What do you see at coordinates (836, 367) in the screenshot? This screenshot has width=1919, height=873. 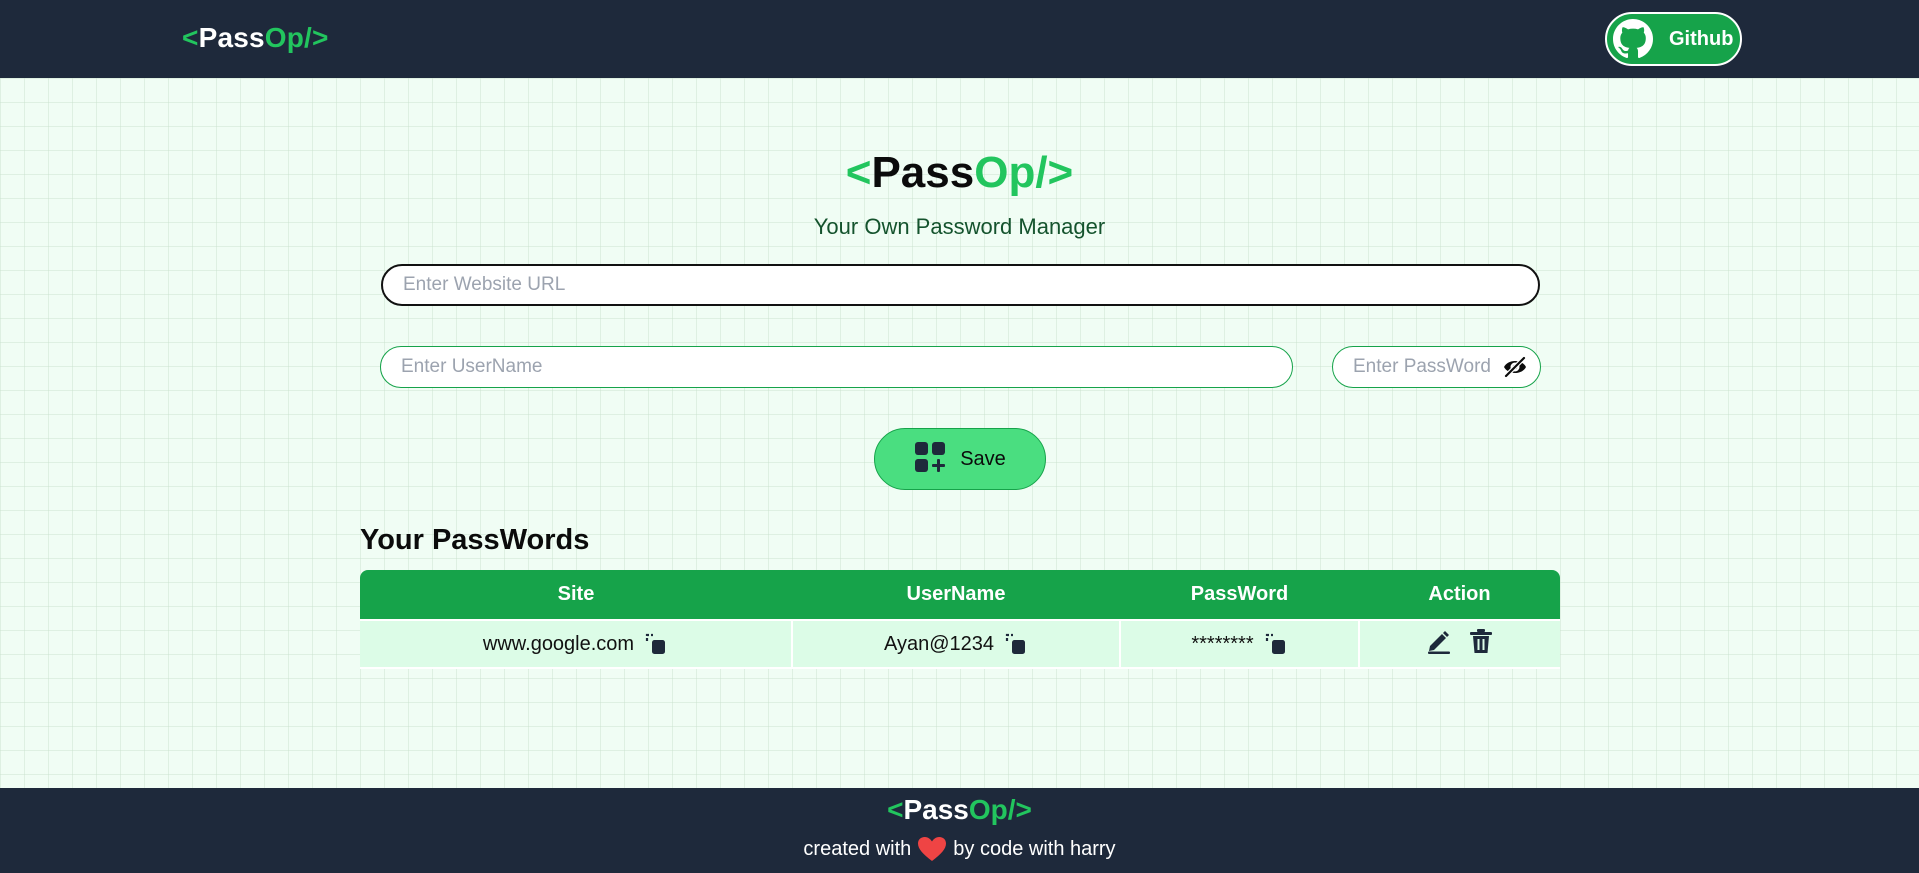 I see `username-input` at bounding box center [836, 367].